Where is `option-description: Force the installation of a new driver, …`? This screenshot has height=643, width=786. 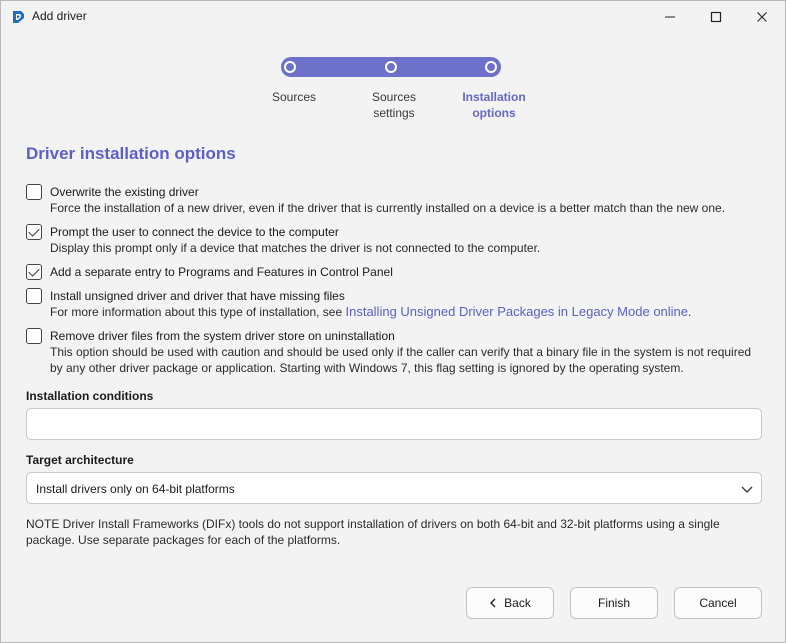
option-description: Force the installation of a new driver, … is located at coordinates (388, 208).